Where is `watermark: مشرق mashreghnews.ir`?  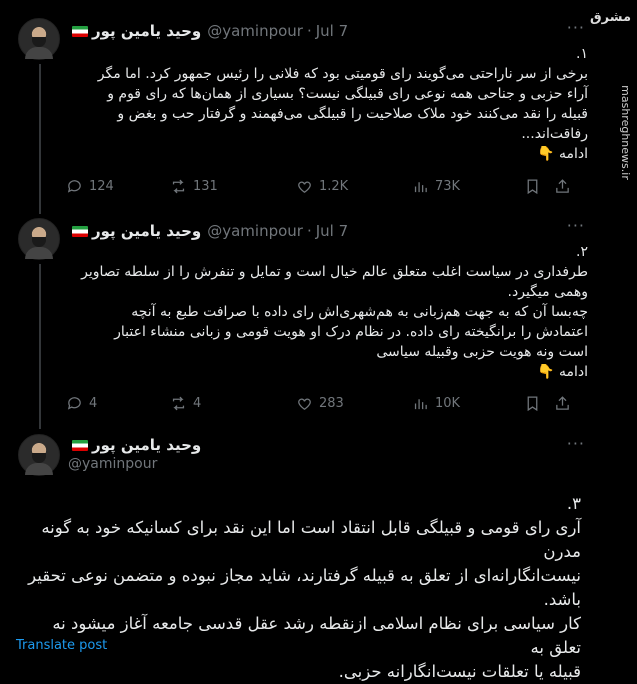 watermark: مشرق mashreghnews.ir is located at coordinates (611, 136).